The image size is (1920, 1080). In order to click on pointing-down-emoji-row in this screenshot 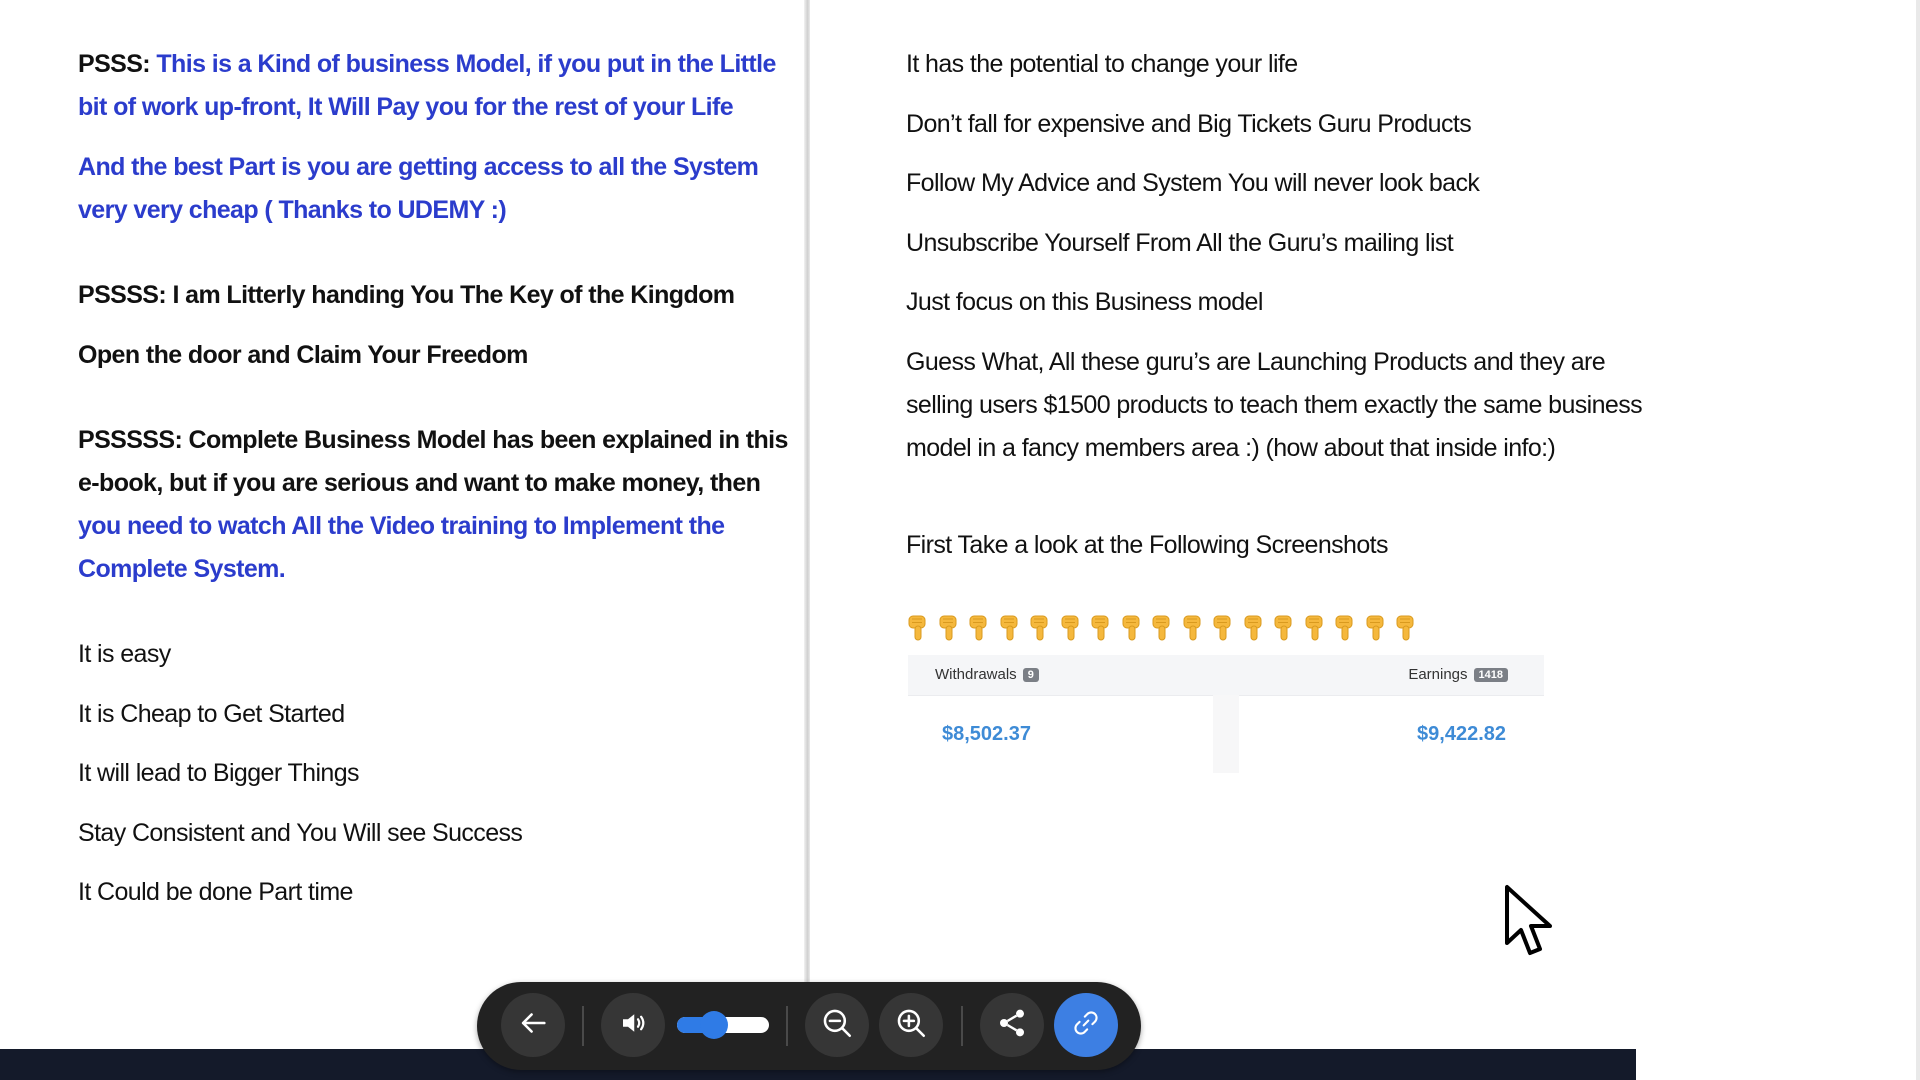, I will do `click(1166, 631)`.